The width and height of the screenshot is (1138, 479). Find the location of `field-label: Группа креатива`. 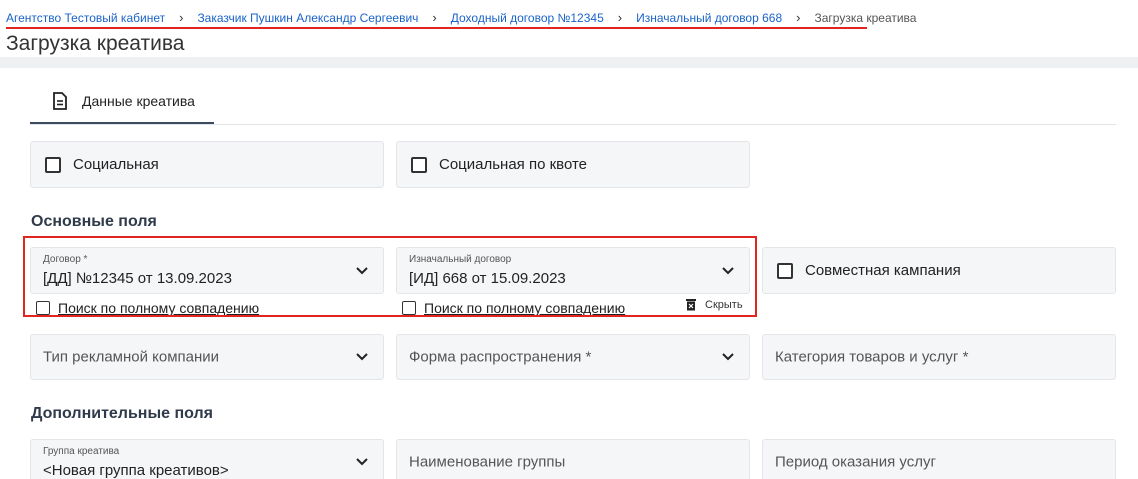

field-label: Группа креатива is located at coordinates (81, 451).